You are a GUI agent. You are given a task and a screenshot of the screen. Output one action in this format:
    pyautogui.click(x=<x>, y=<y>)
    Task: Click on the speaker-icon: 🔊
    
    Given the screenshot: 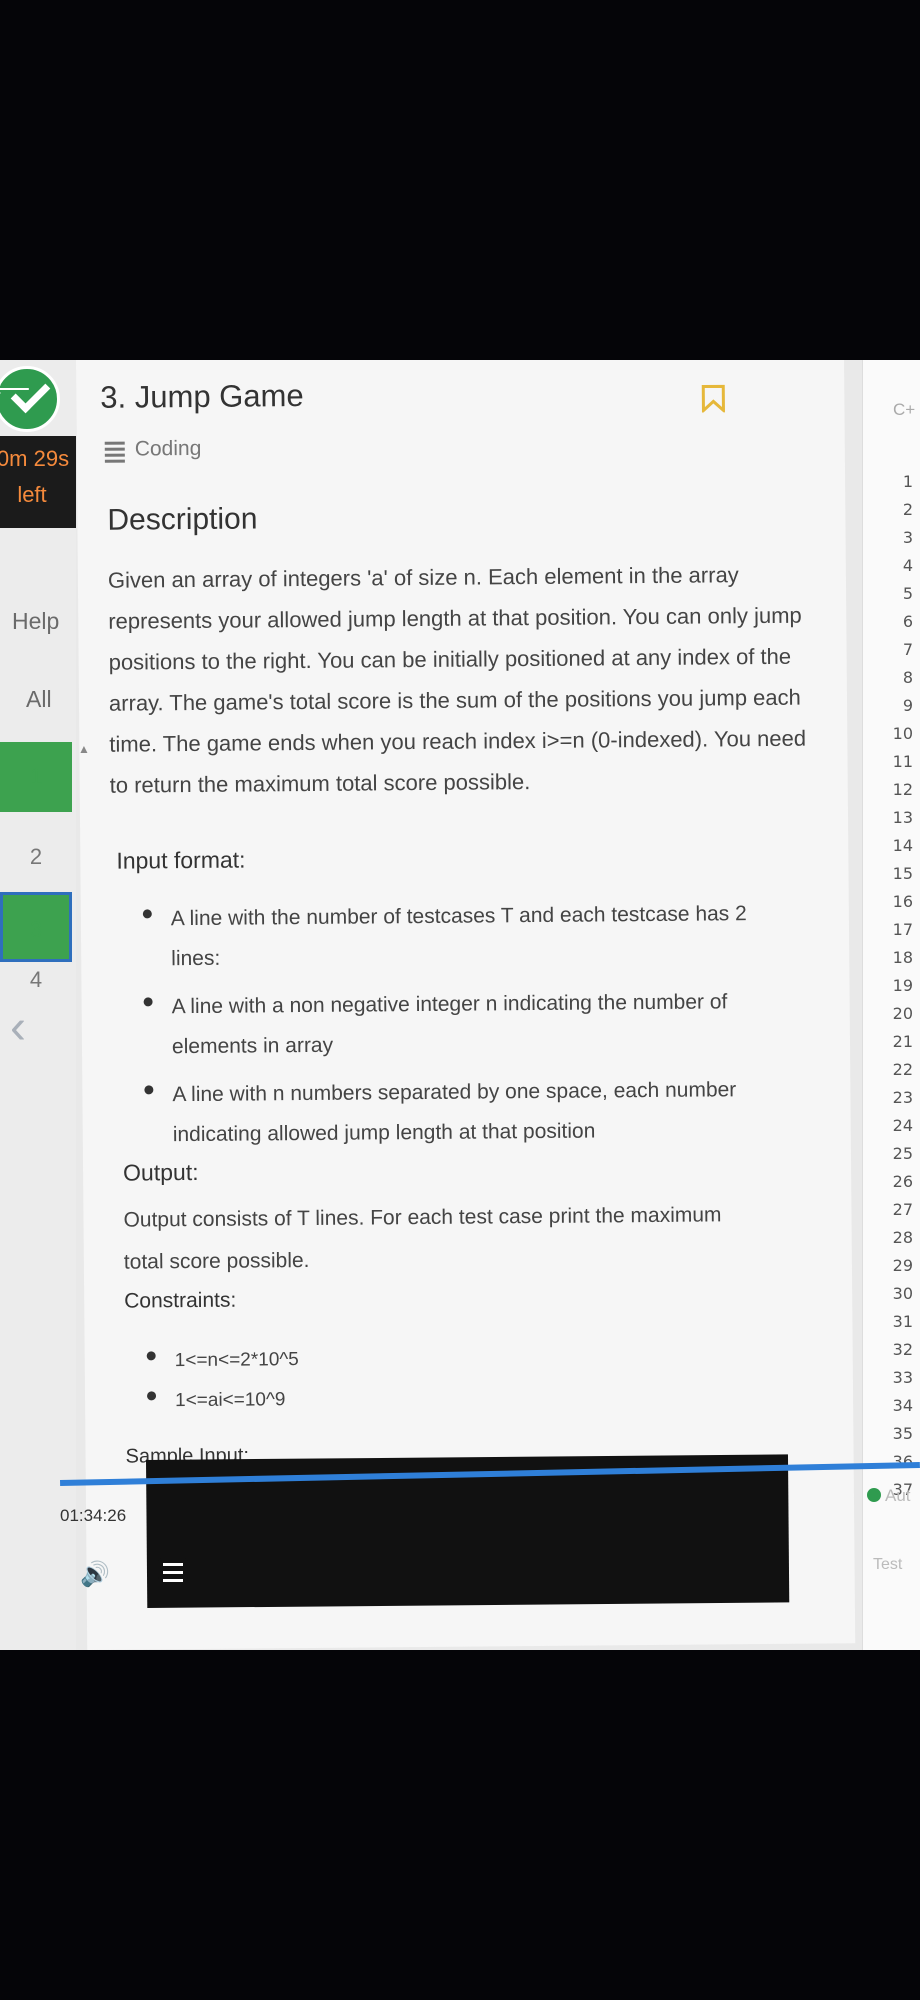 What is the action you would take?
    pyautogui.click(x=95, y=1574)
    